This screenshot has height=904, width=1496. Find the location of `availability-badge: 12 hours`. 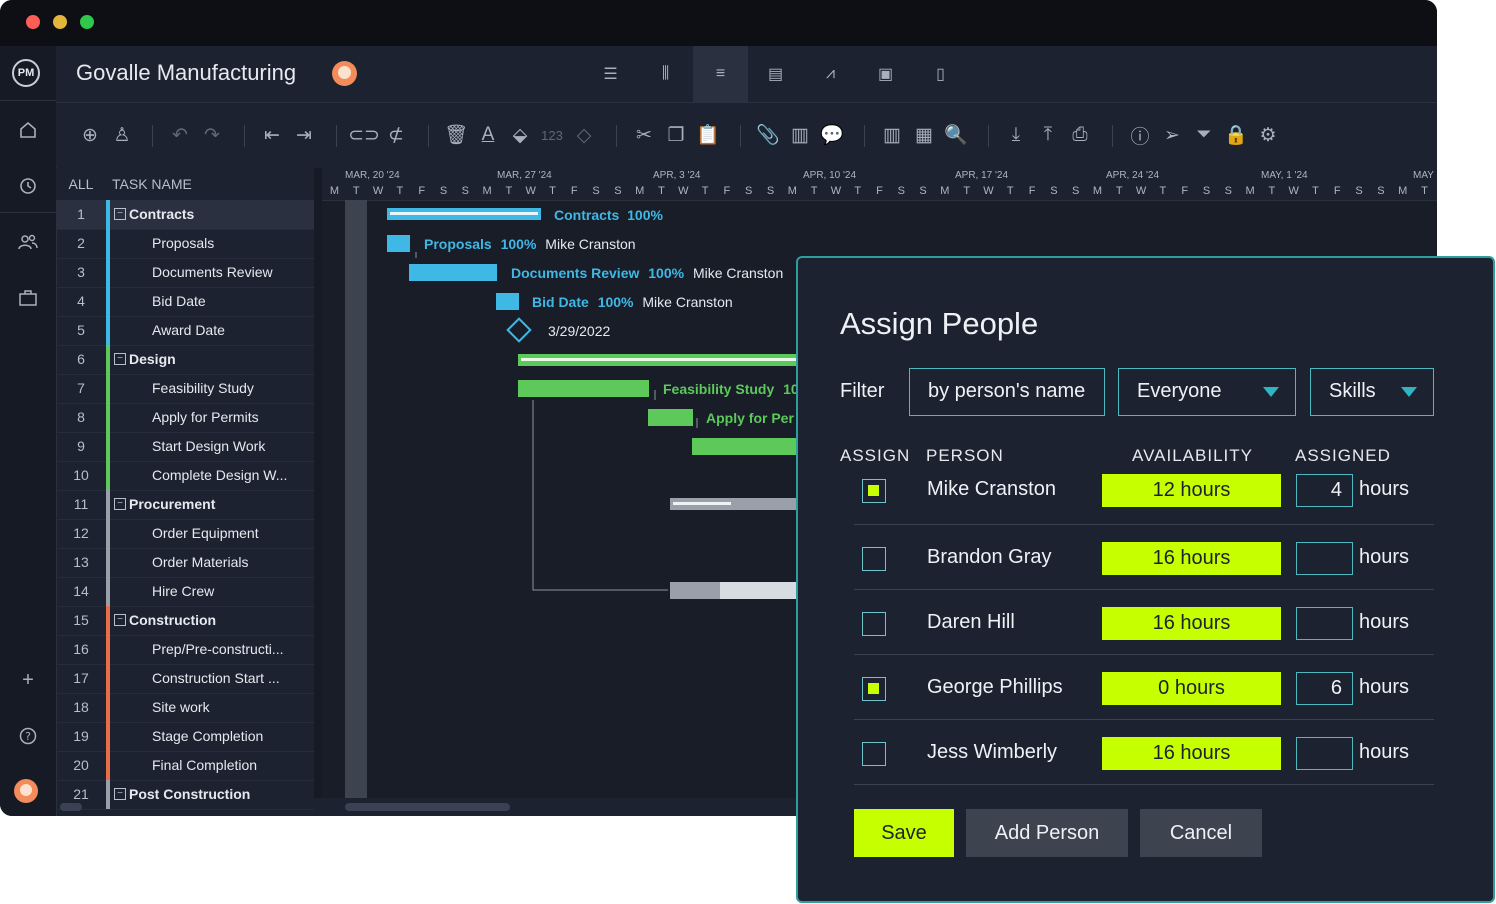

availability-badge: 12 hours is located at coordinates (1191, 490).